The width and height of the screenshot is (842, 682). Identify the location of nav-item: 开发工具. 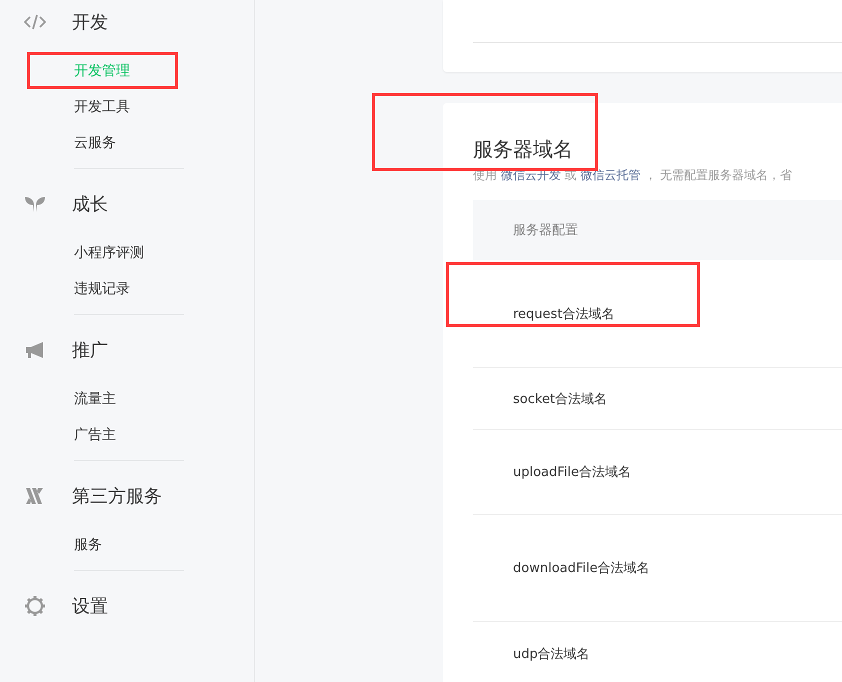
(102, 107).